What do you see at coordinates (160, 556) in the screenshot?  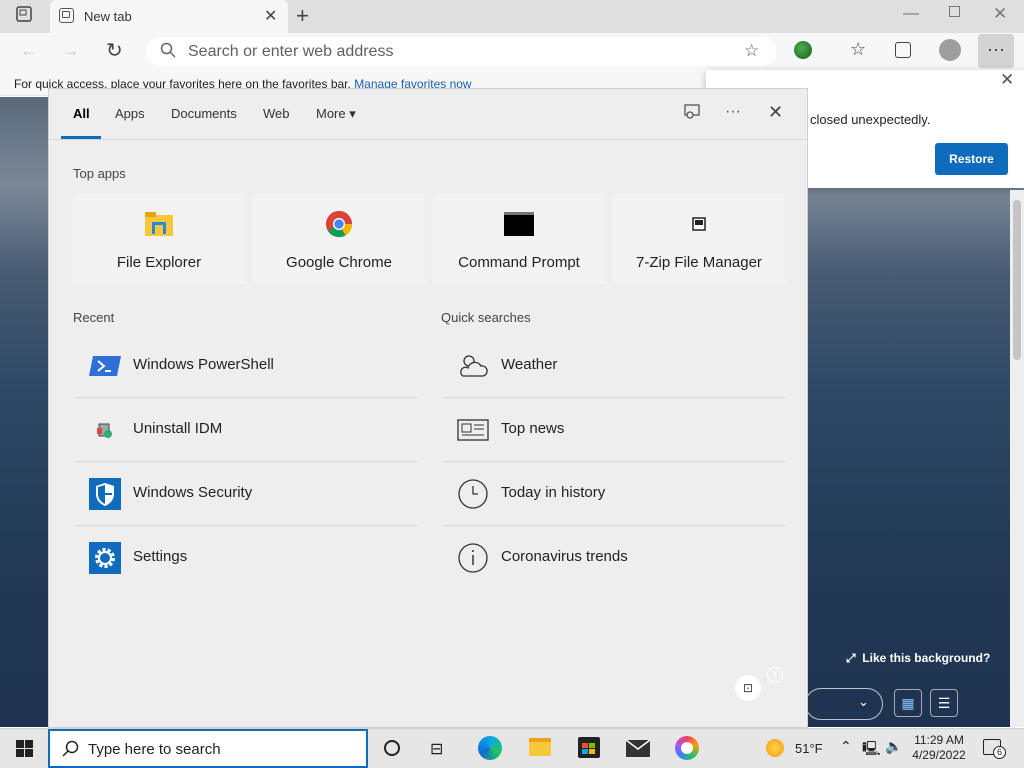 I see `recent-label: Settings` at bounding box center [160, 556].